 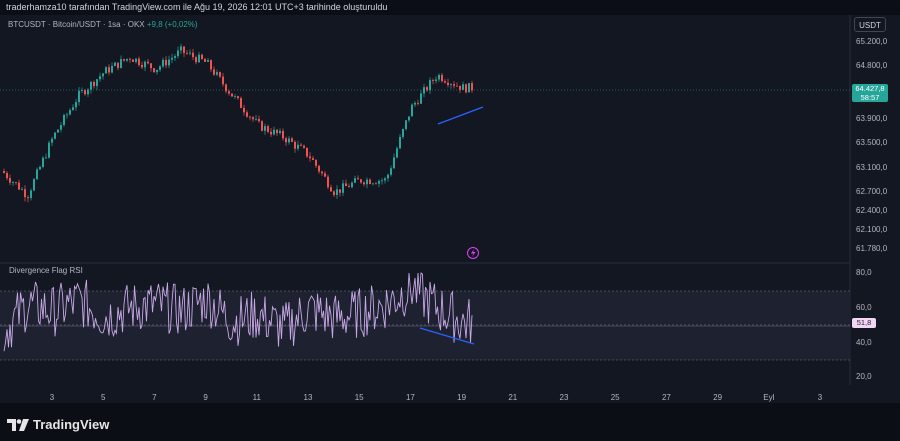 I want to click on date-tick-label: 15, so click(x=359, y=397).